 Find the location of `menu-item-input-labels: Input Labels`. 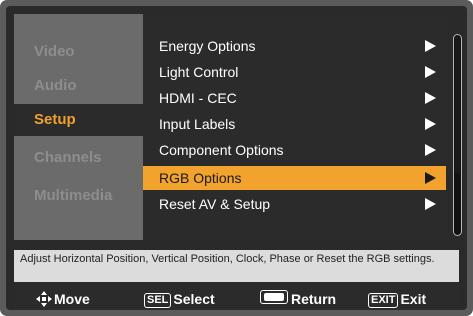

menu-item-input-labels: Input Labels is located at coordinates (294, 124).